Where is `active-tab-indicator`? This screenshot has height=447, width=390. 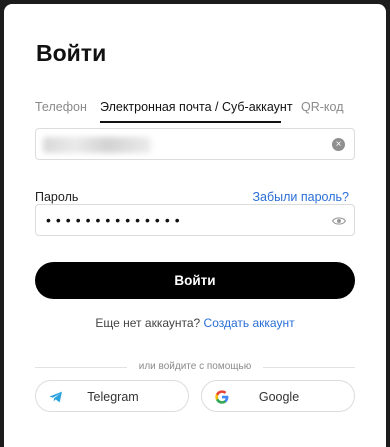 active-tab-indicator is located at coordinates (190, 122).